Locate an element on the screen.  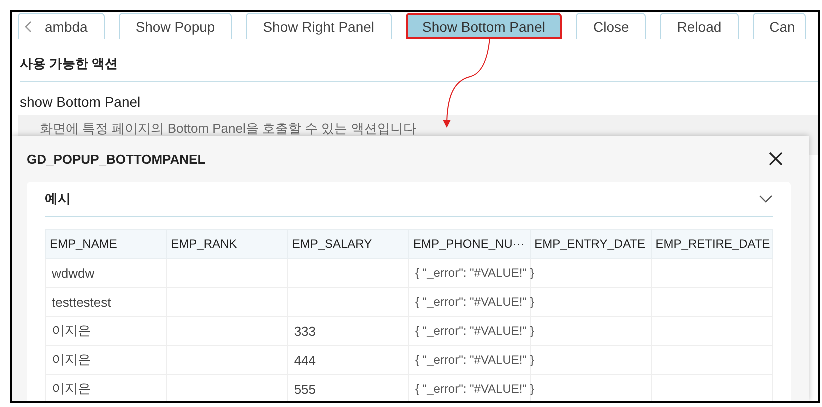
tab: ambda is located at coordinates (61, 26).